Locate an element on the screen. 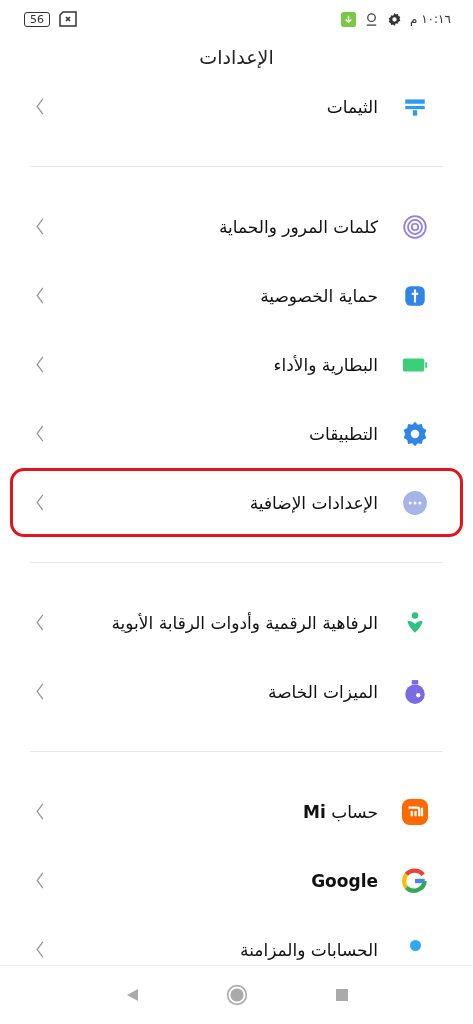 Image resolution: width=473 pixels, height=1024 pixels. settings-item: الإعدادات الإضافية is located at coordinates (236, 502).